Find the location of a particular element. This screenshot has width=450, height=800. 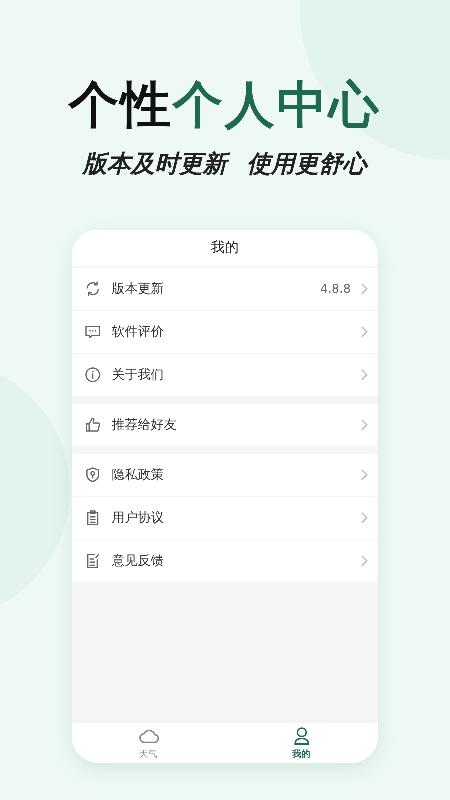

tab: 我的 is located at coordinates (301, 743).